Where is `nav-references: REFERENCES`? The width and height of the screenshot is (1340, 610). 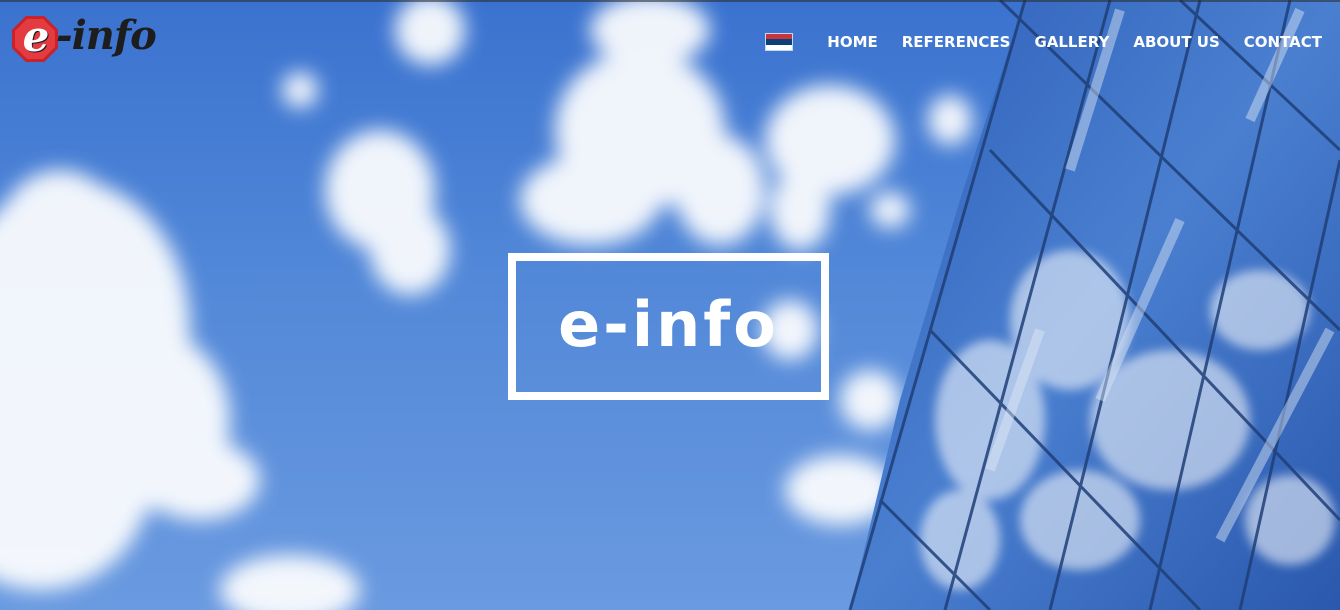
nav-references: REFERENCES is located at coordinates (956, 42).